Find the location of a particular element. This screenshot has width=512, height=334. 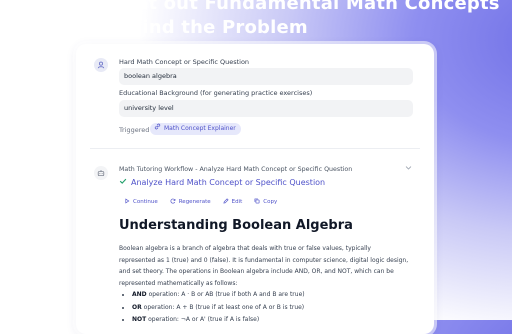

copy-button: Copy is located at coordinates (265, 202).